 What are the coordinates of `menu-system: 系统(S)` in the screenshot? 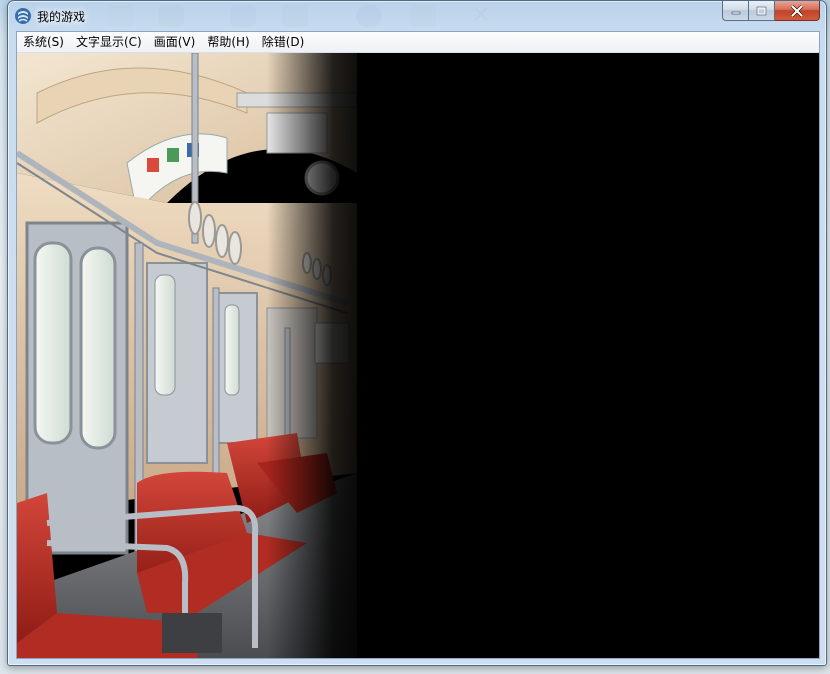 It's located at (43, 42).